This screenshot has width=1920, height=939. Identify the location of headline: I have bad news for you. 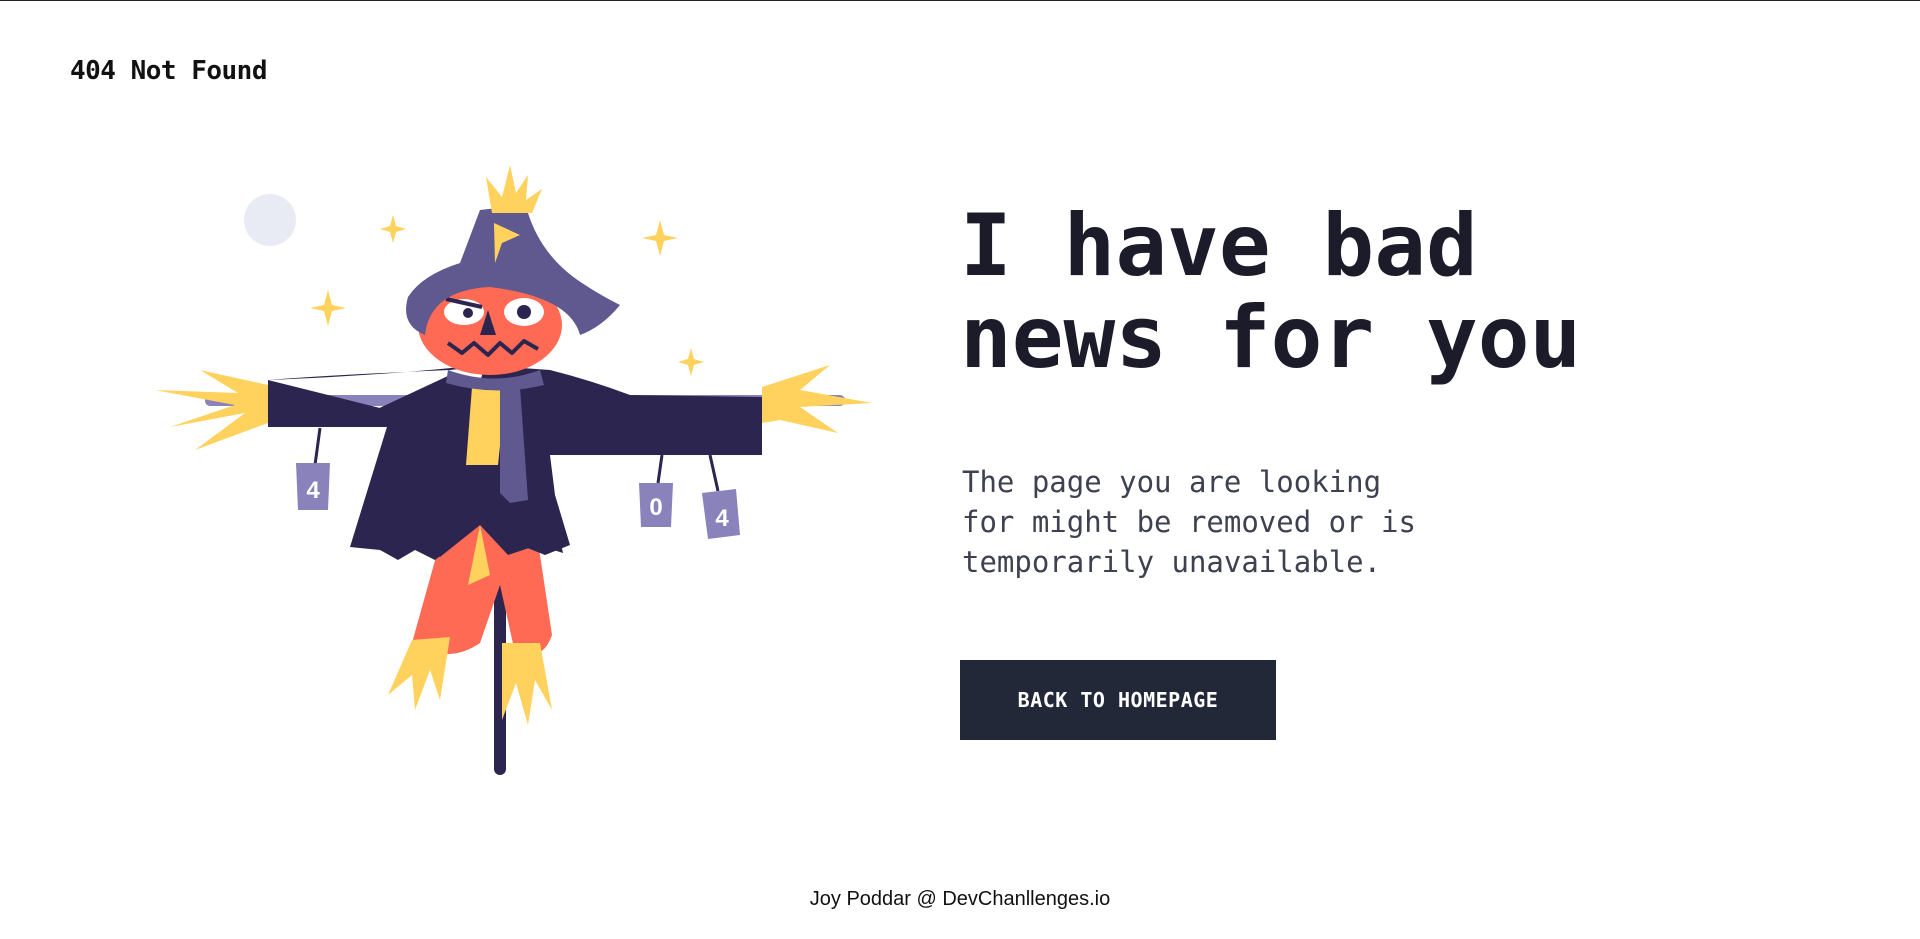
(1340, 292).